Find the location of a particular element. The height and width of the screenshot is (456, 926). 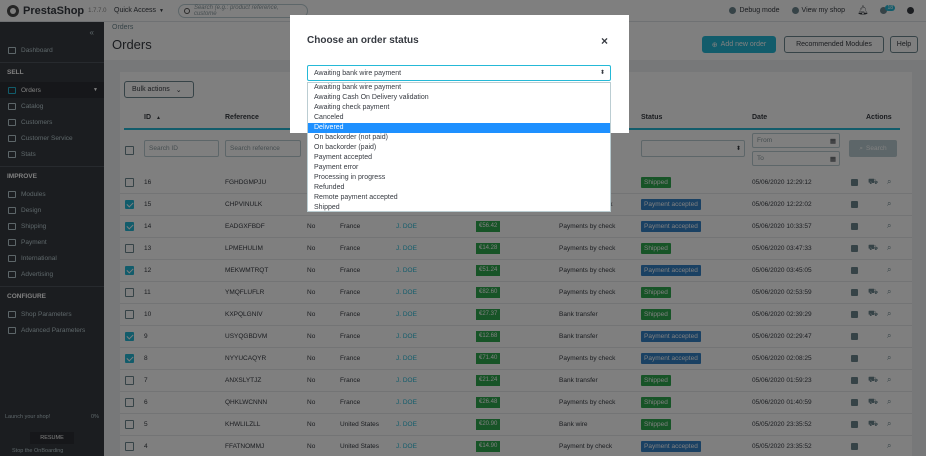

status-option: Delivered is located at coordinates (459, 128).